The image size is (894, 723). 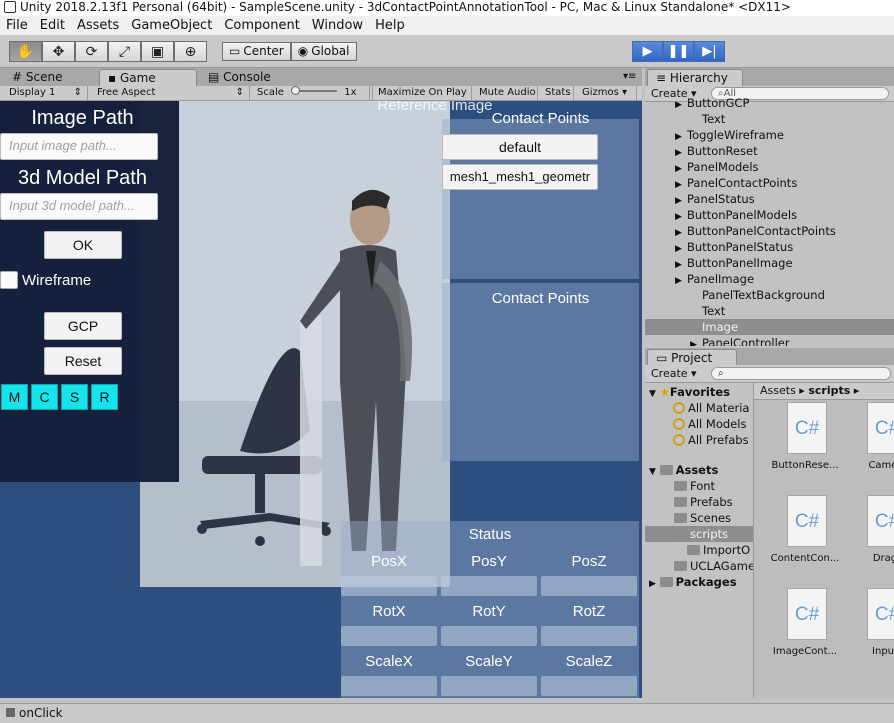 I want to click on hierarchy-item: ▶ PanelModels, so click(x=769, y=167).